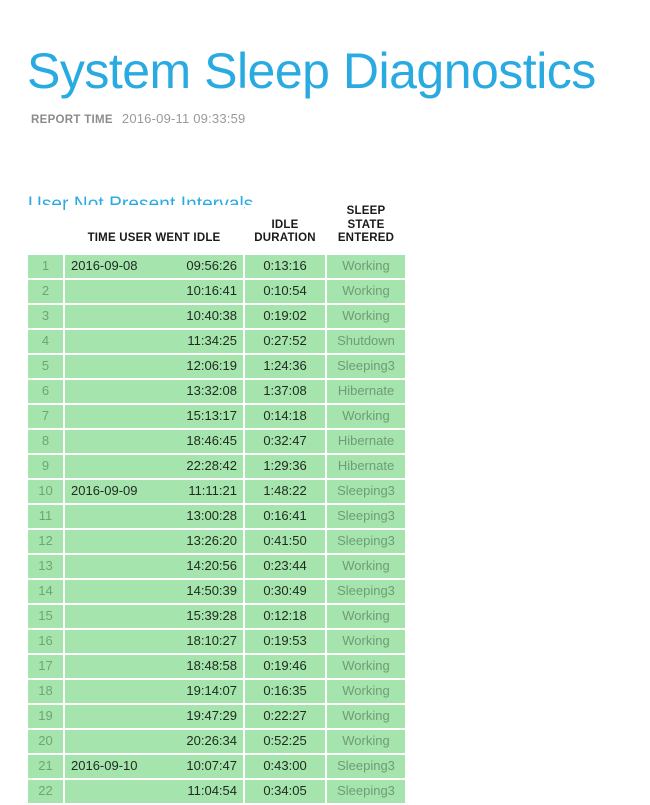  I want to click on idle-time: 10:07:47, so click(211, 765).